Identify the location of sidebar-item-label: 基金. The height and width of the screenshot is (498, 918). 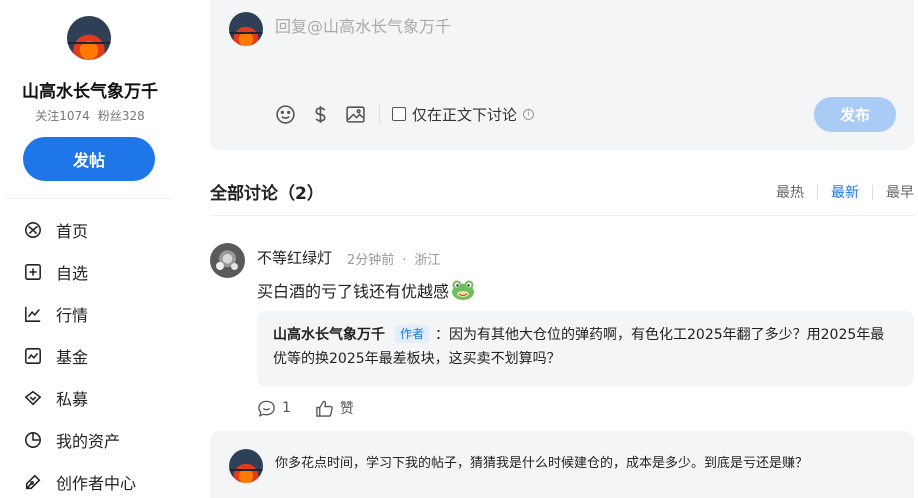
(72, 357).